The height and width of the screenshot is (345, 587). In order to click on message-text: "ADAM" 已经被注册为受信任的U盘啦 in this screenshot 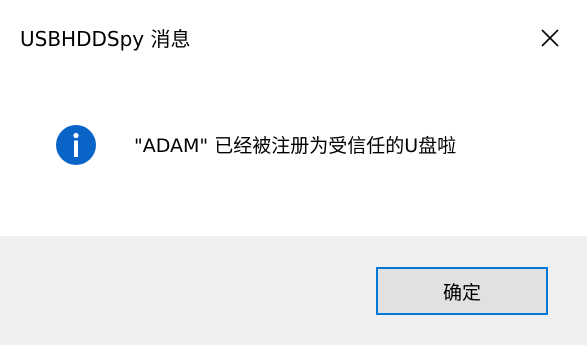, I will do `click(295, 146)`.